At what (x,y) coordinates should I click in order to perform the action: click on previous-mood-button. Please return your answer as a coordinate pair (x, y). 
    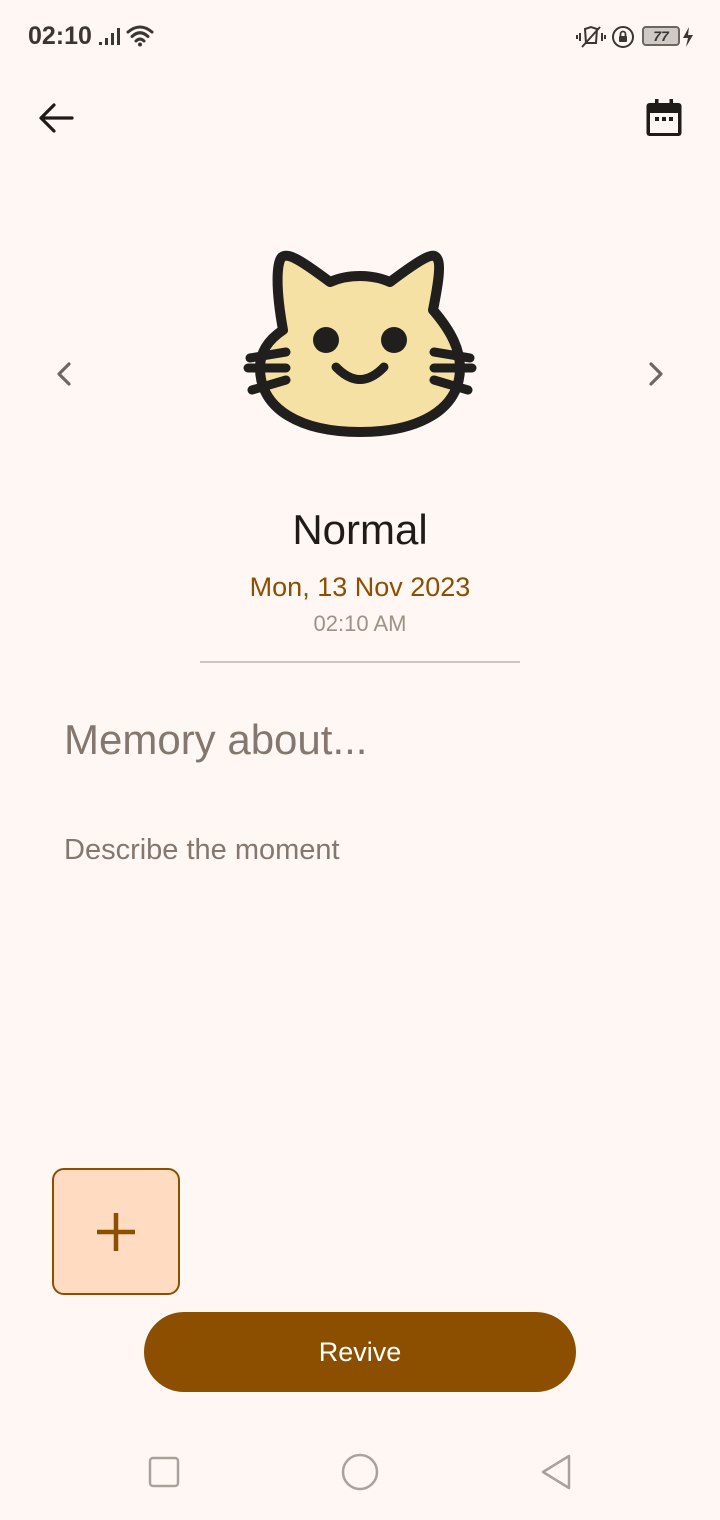
    Looking at the image, I should click on (64, 374).